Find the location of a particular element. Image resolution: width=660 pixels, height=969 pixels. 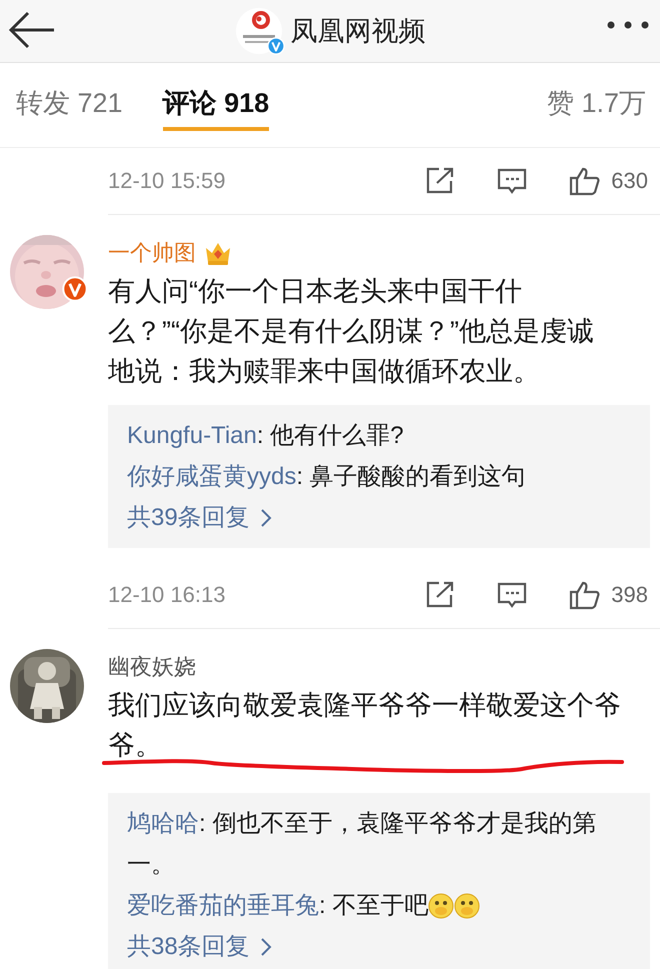

like-count: 398 is located at coordinates (629, 595).